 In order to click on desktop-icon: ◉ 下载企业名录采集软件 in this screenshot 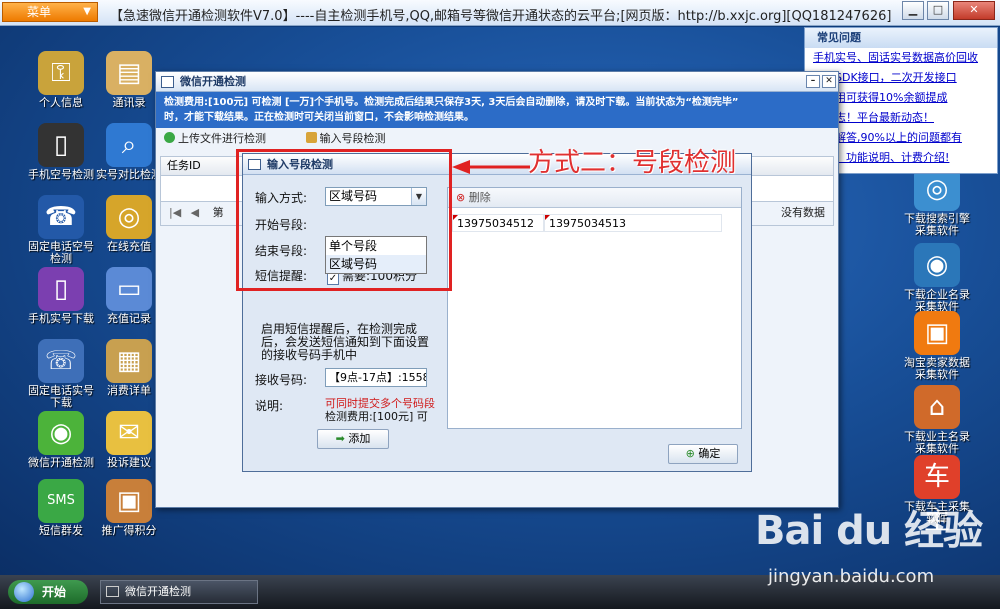, I will do `click(937, 278)`.